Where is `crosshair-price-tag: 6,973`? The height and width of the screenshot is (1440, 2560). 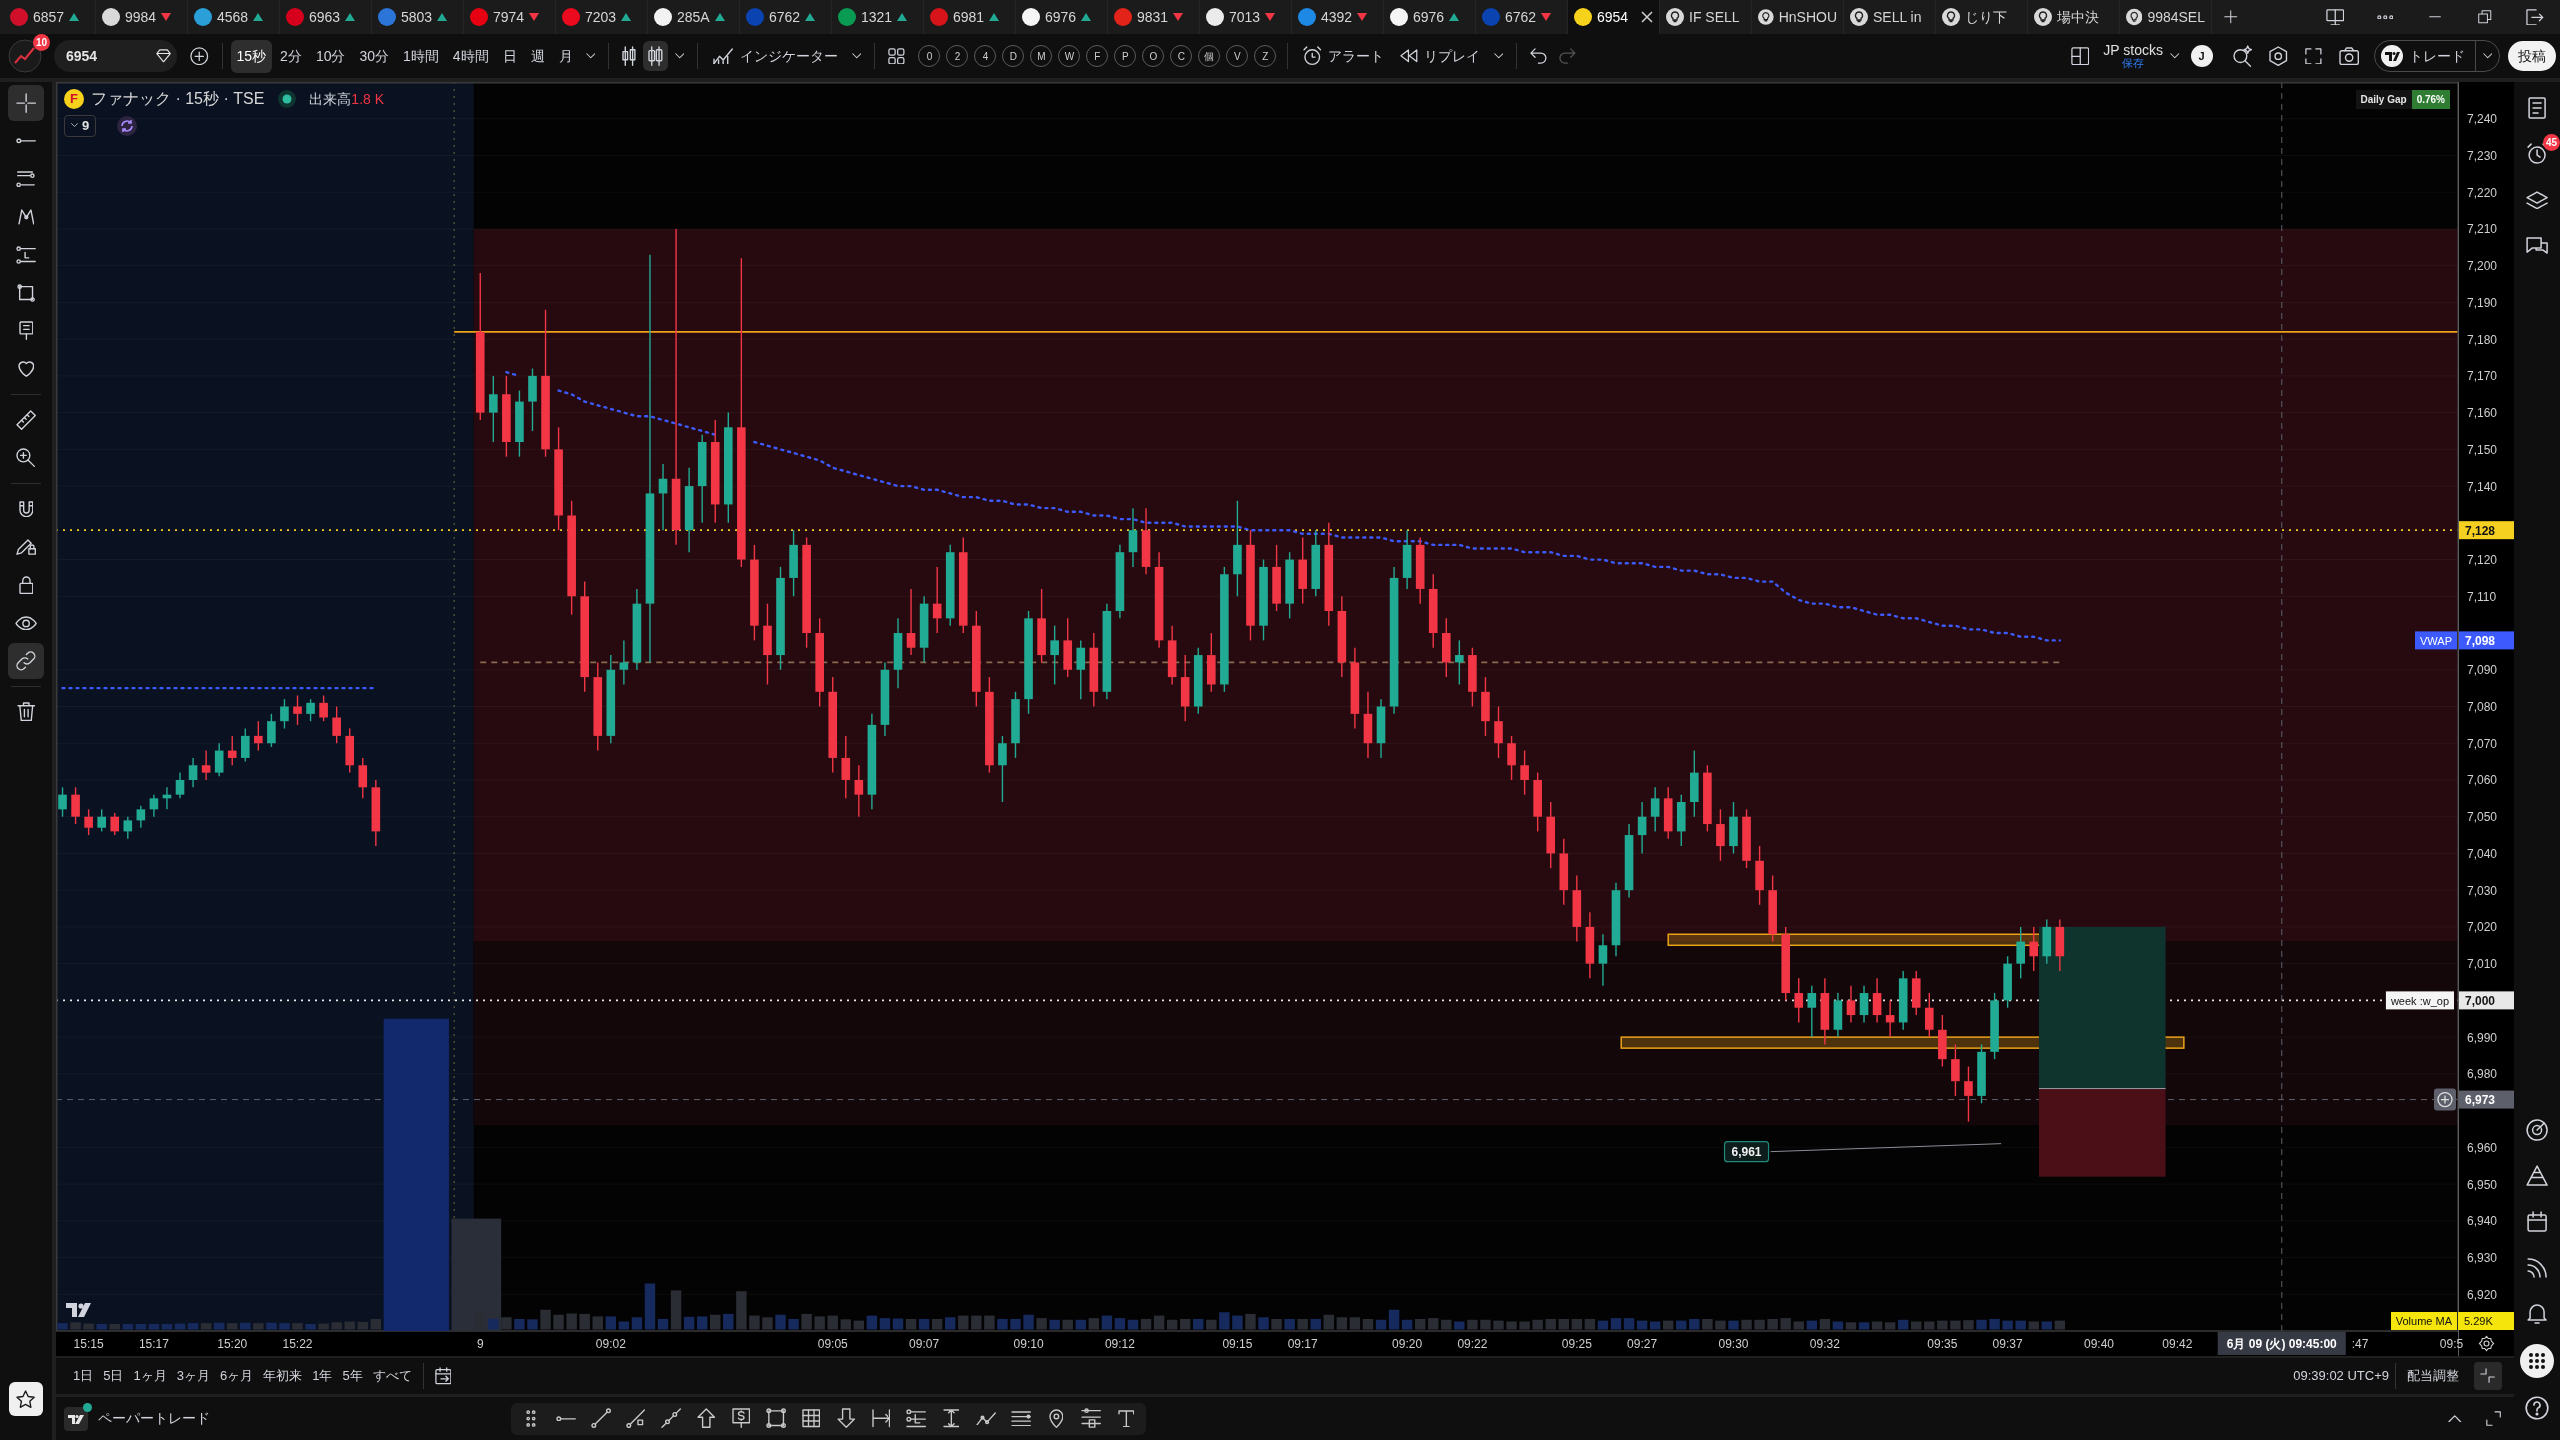
crosshair-price-tag: 6,973 is located at coordinates (2486, 1099).